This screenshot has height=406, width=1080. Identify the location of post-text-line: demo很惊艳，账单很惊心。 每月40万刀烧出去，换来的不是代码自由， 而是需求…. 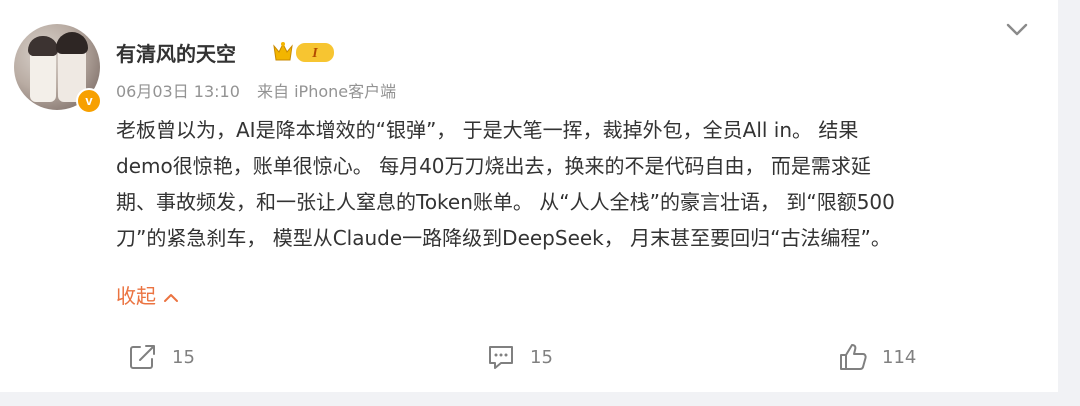
(493, 166).